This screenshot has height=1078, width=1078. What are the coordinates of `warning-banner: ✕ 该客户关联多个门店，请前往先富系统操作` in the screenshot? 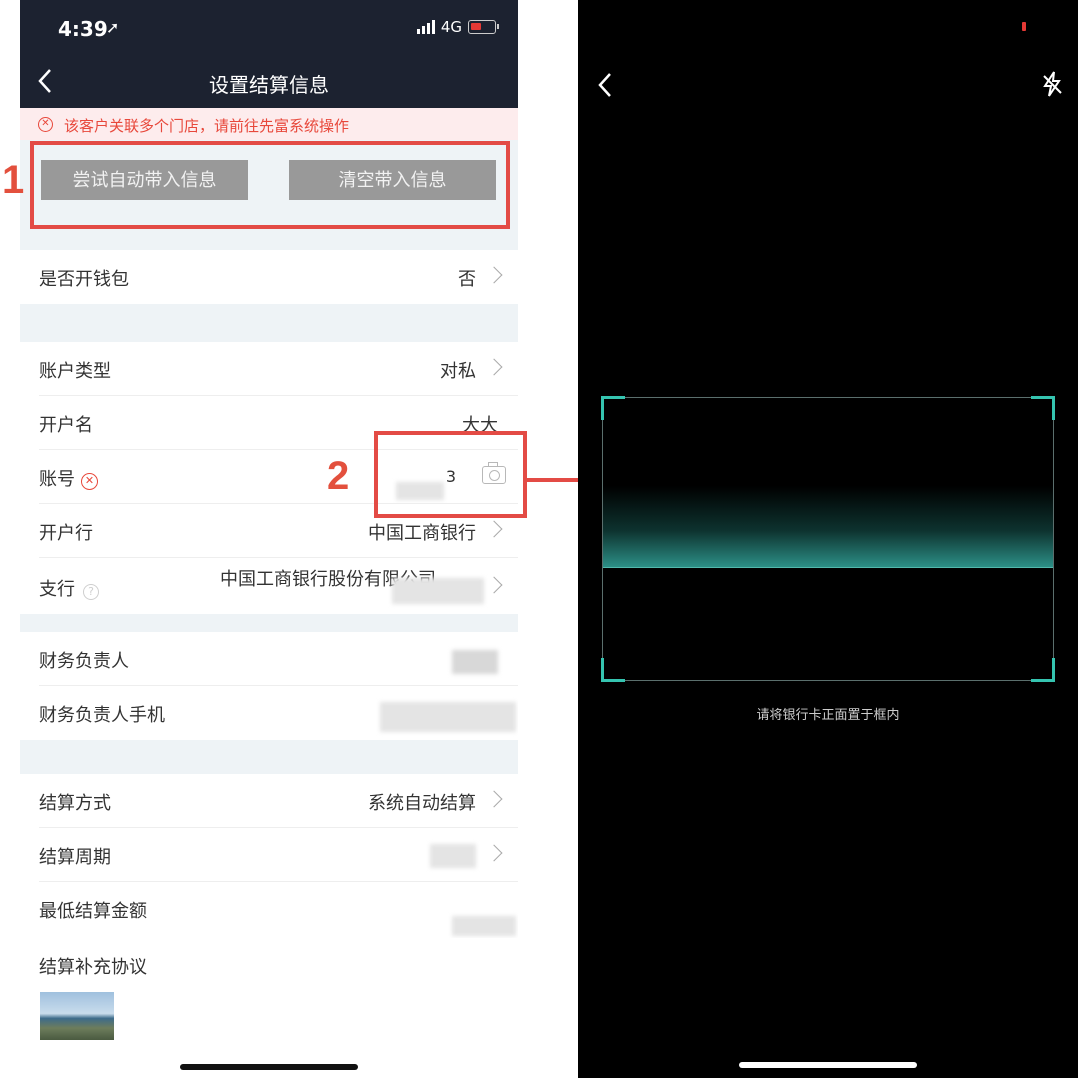 It's located at (269, 124).